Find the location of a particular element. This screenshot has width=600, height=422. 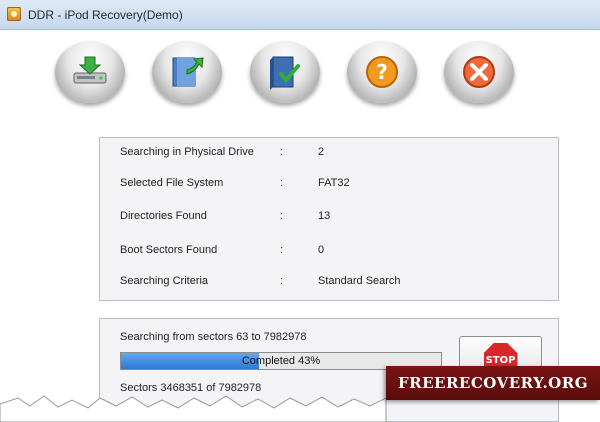

help-icon: ? is located at coordinates (382, 72).